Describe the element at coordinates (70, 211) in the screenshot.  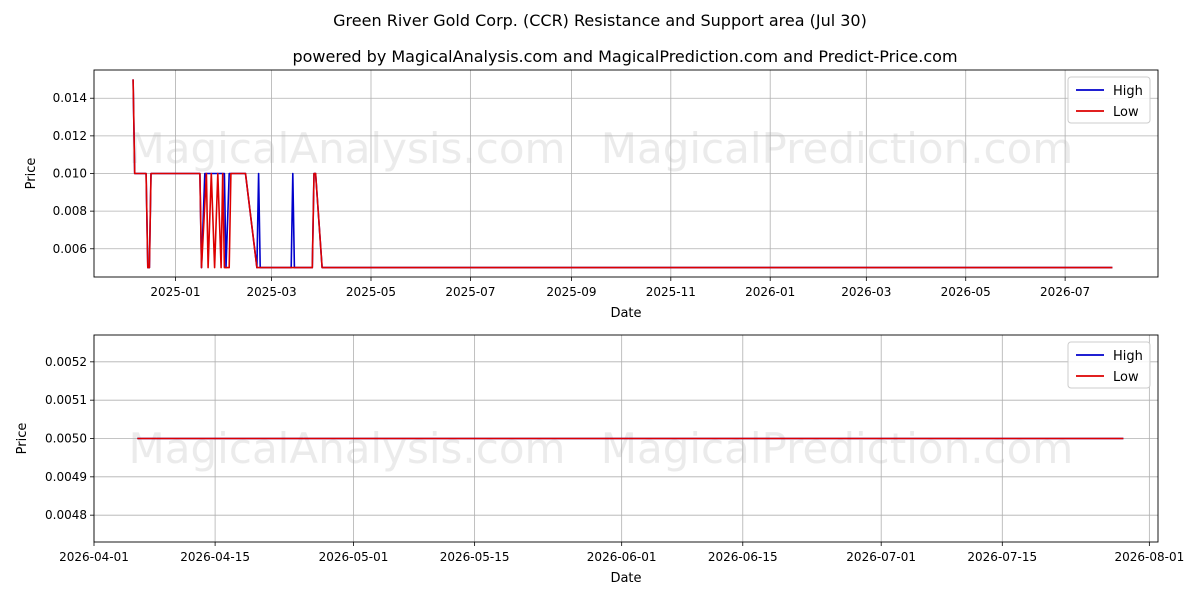
I see `y-tick-label: 0.008` at that location.